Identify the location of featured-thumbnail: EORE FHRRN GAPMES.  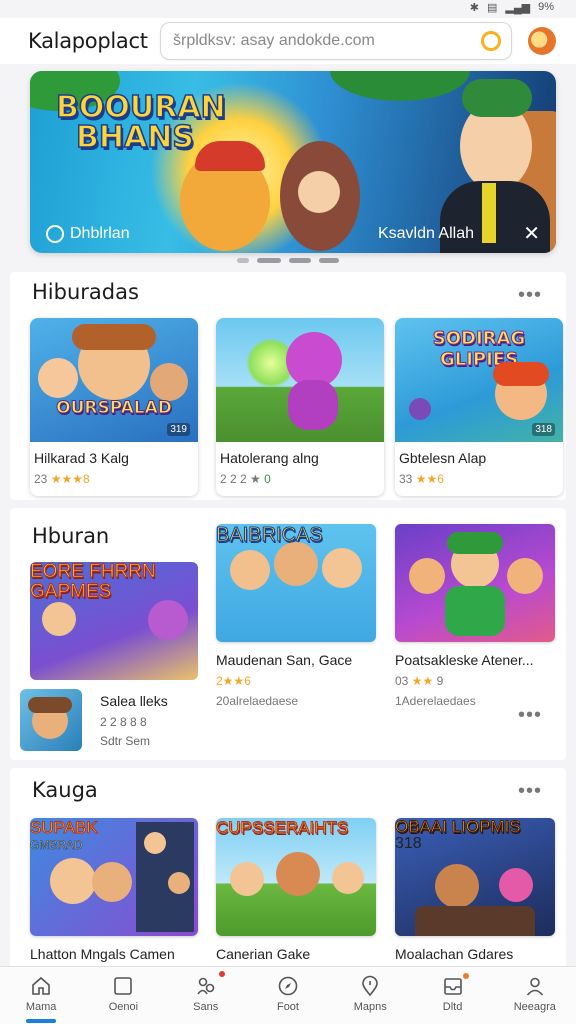
(114, 621).